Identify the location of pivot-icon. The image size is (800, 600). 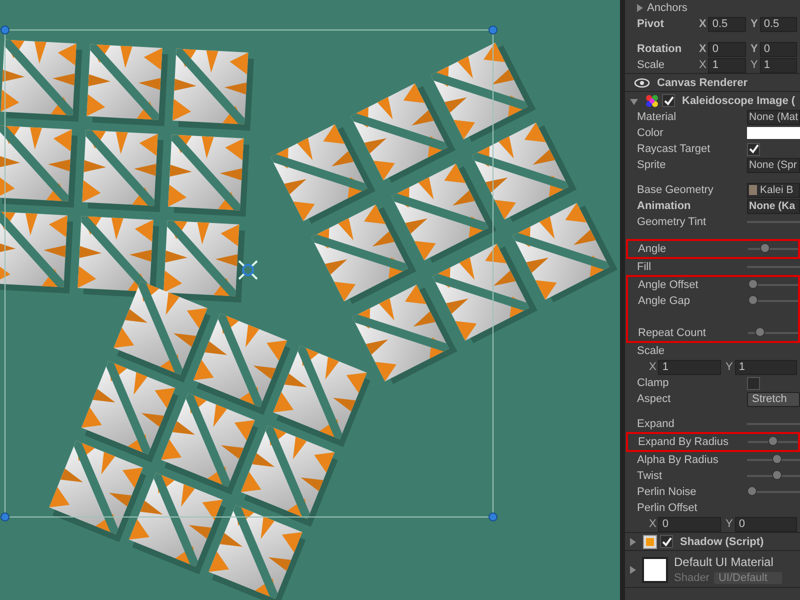
(248, 270).